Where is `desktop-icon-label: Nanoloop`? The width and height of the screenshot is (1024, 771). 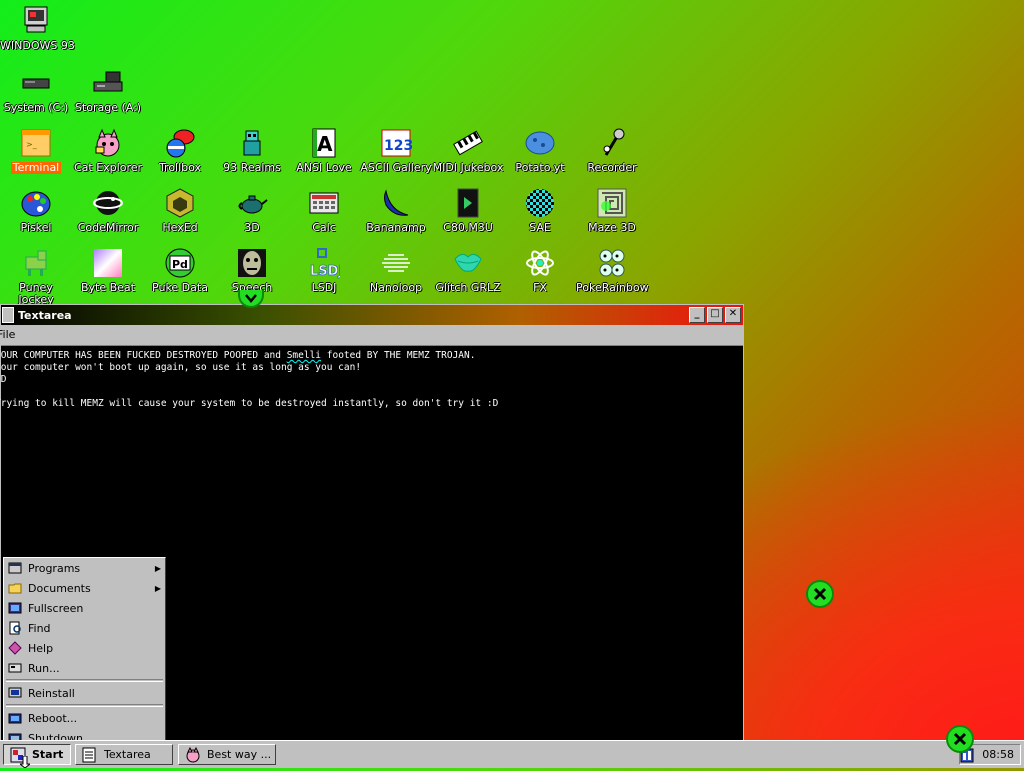
desktop-icon-label: Nanoloop is located at coordinates (396, 287).